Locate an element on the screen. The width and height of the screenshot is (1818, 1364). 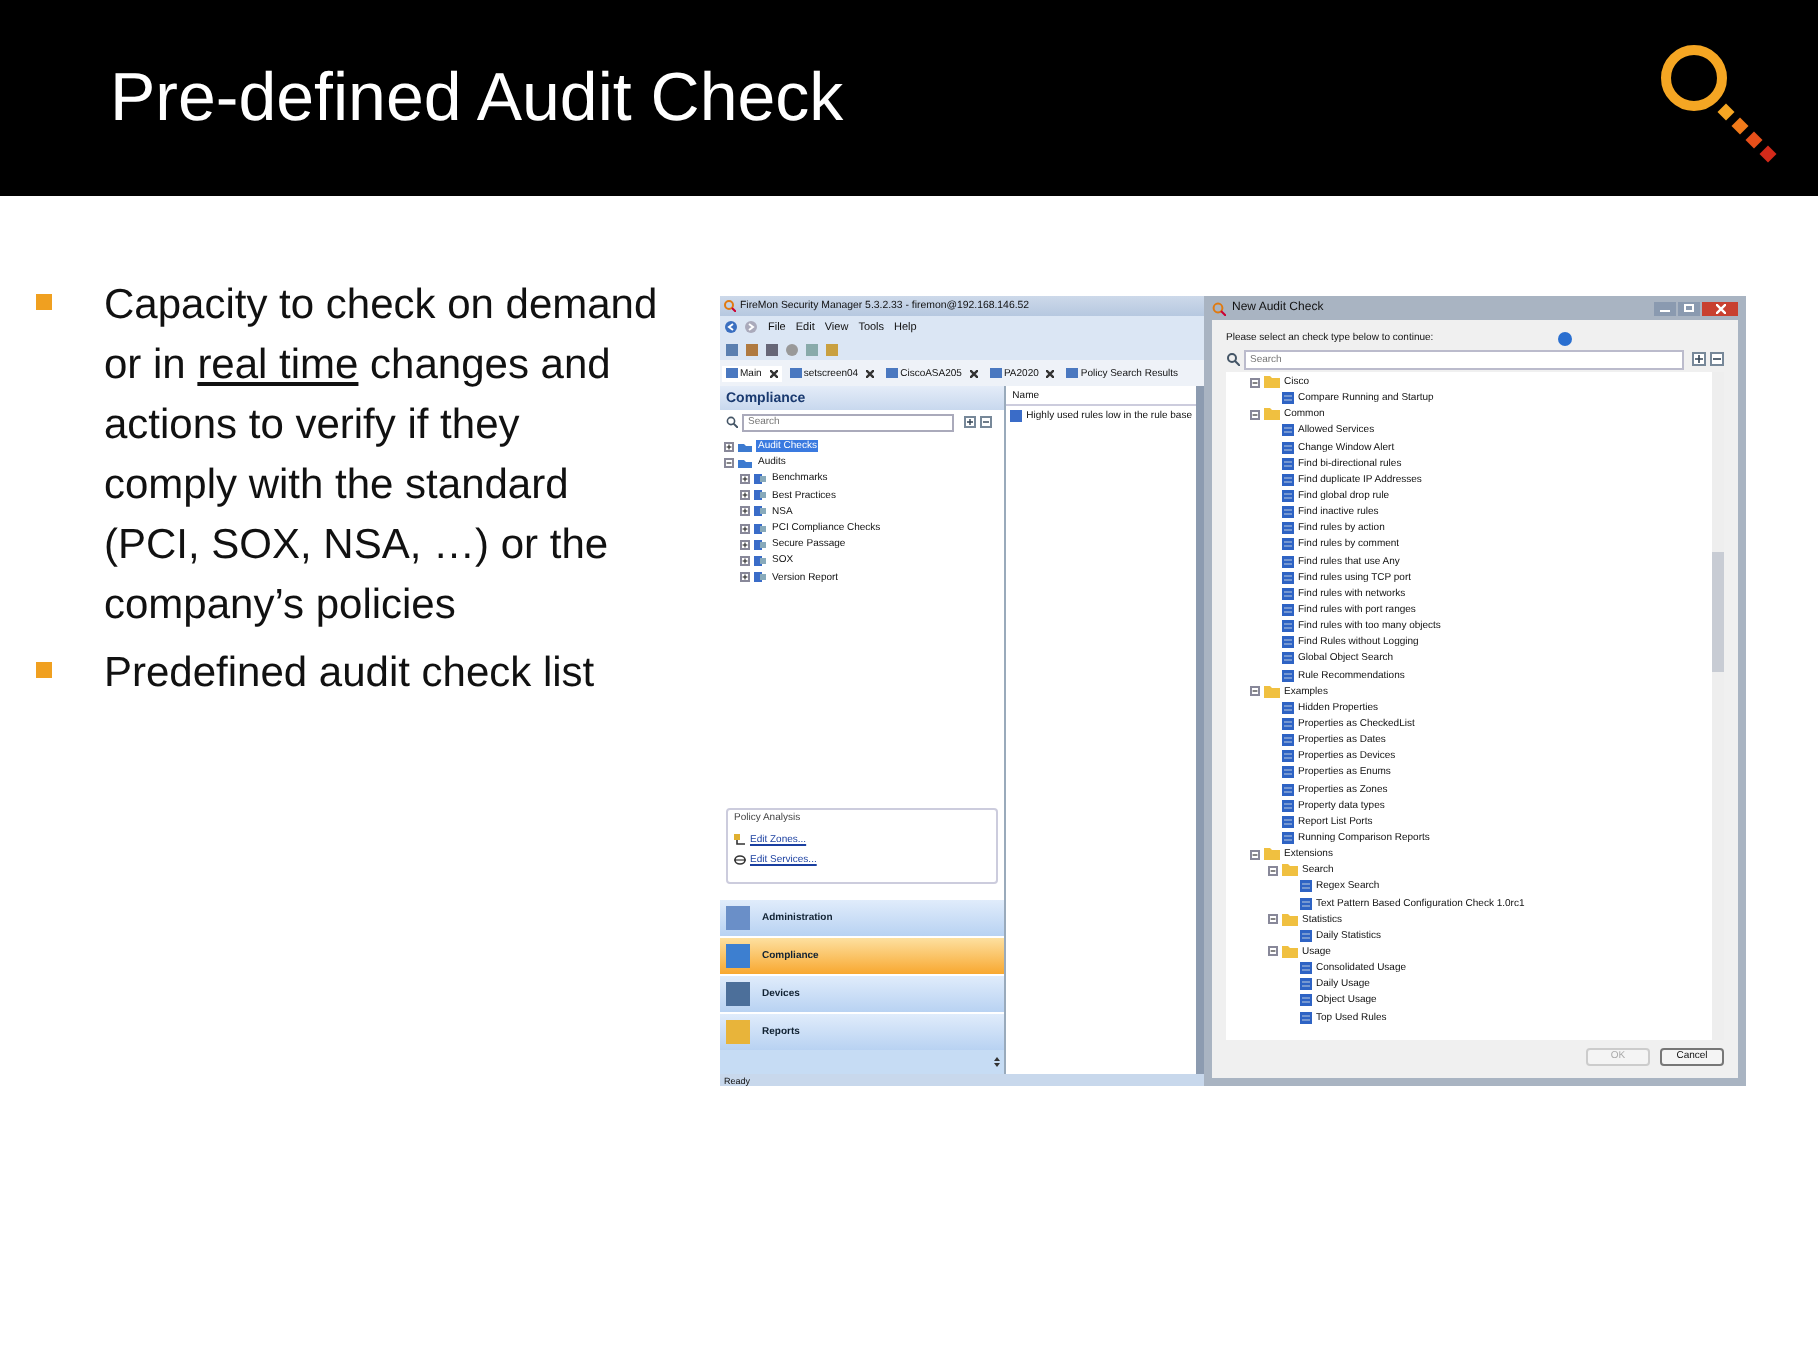
close-button is located at coordinates (1720, 308).